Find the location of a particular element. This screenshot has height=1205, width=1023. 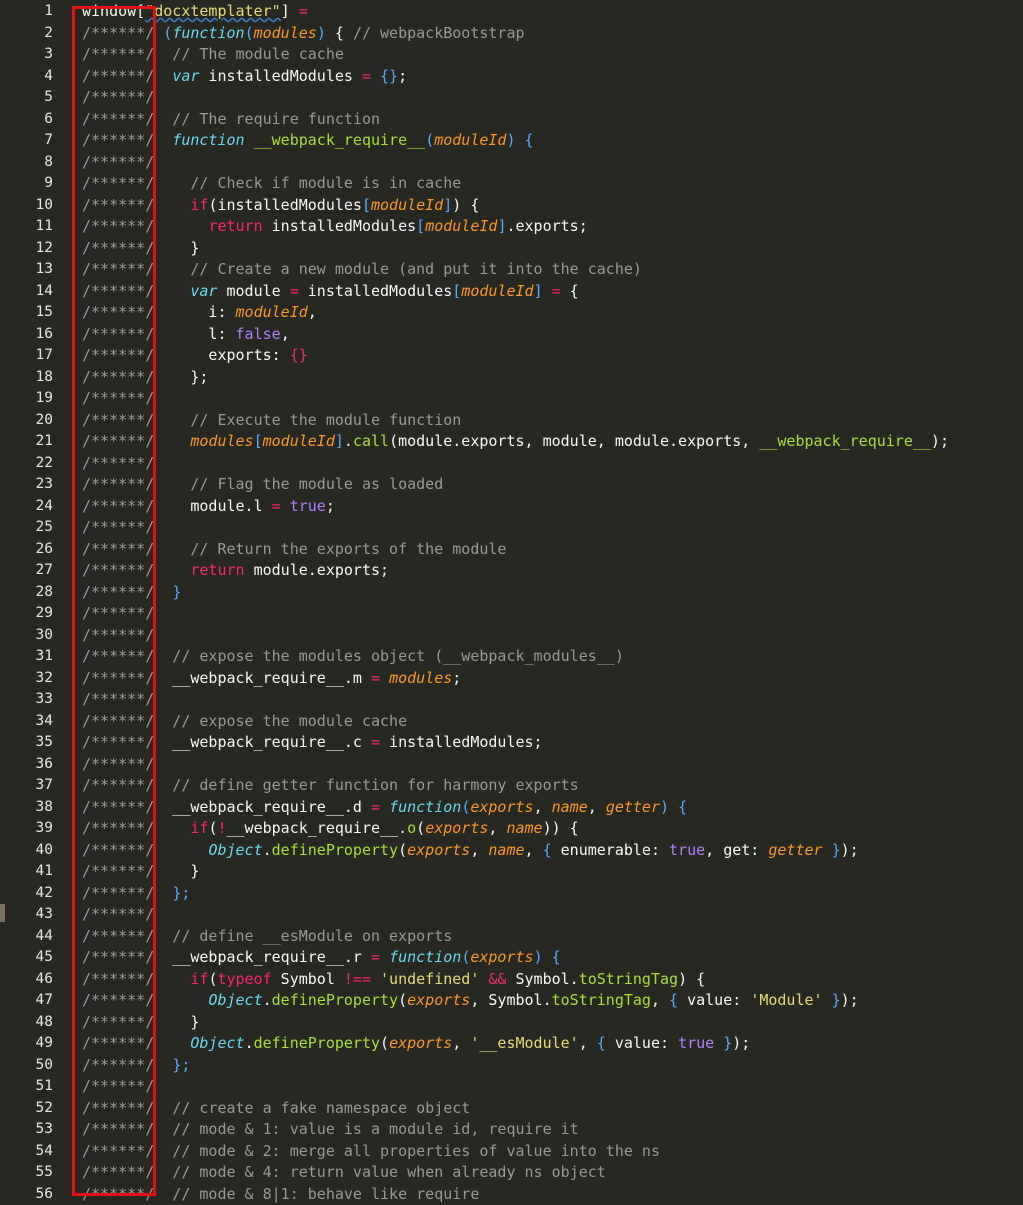

code-token: name is located at coordinates (570, 807).